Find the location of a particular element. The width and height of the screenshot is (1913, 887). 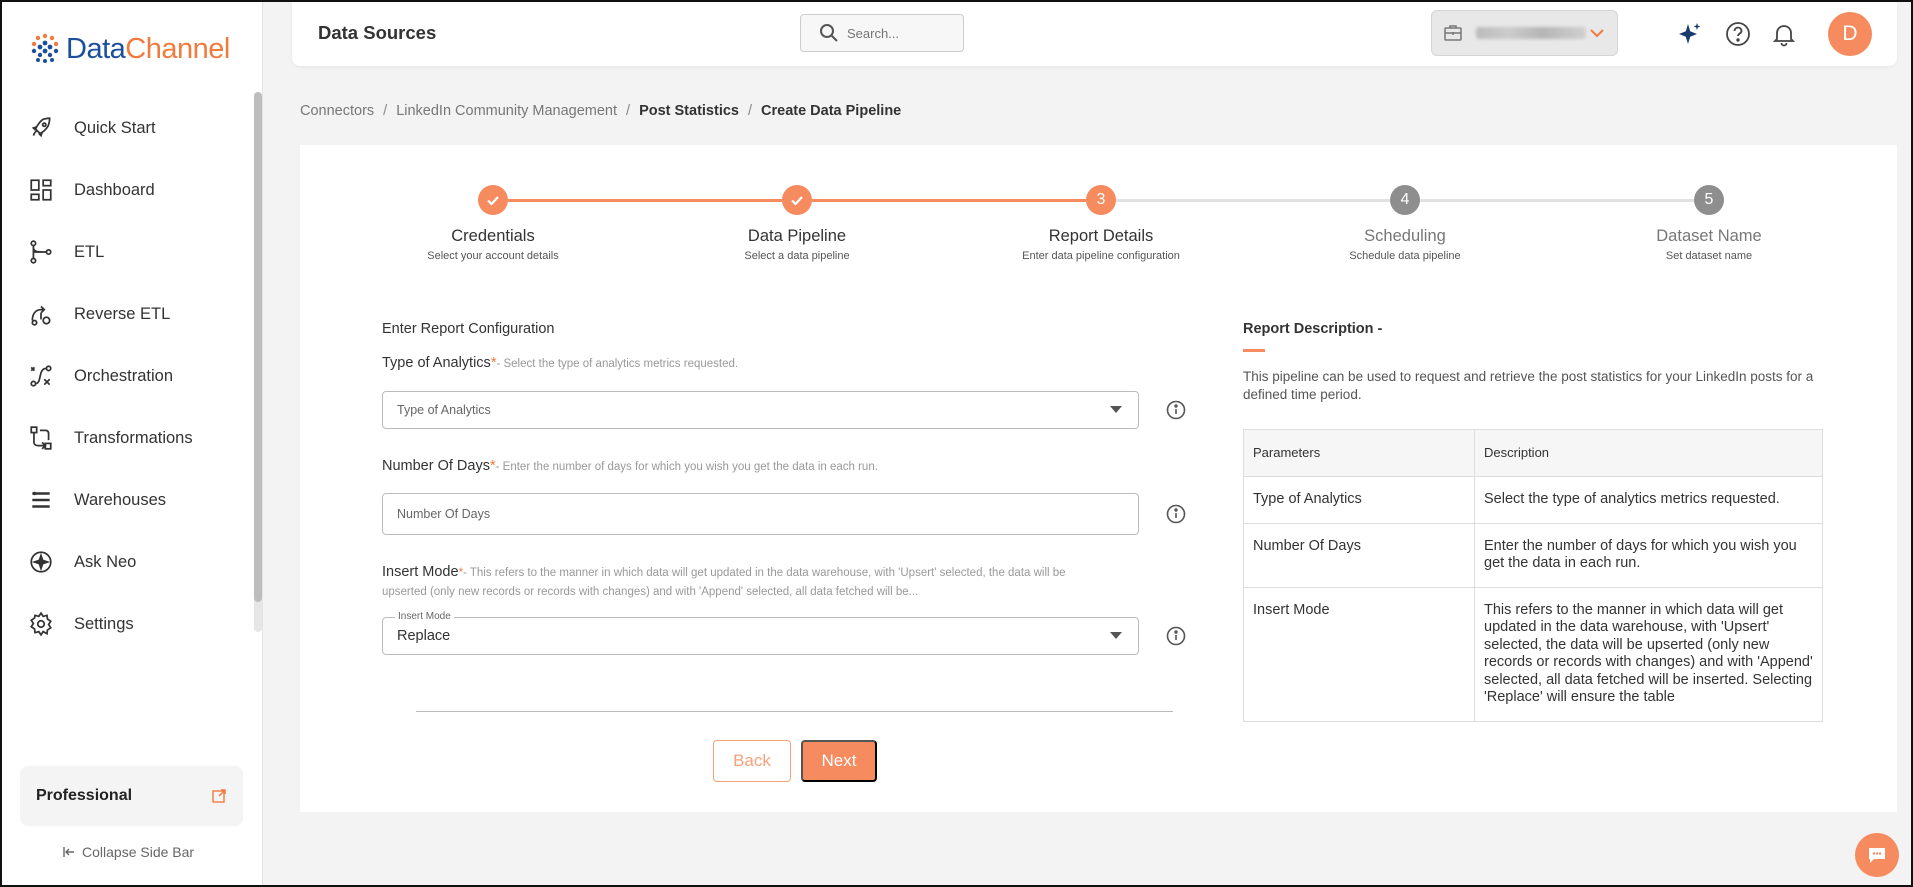

briefcase-icon is located at coordinates (1453, 33).